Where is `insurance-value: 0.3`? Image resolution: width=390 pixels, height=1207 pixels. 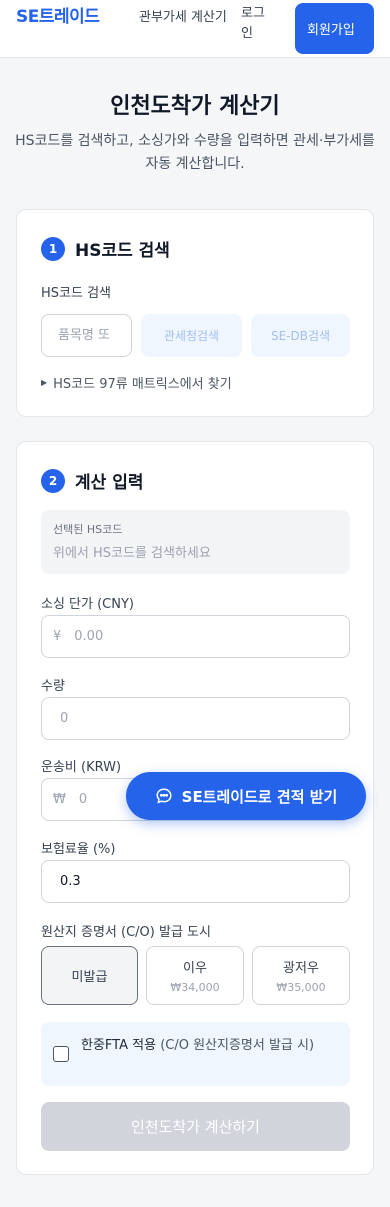 insurance-value: 0.3 is located at coordinates (70, 881).